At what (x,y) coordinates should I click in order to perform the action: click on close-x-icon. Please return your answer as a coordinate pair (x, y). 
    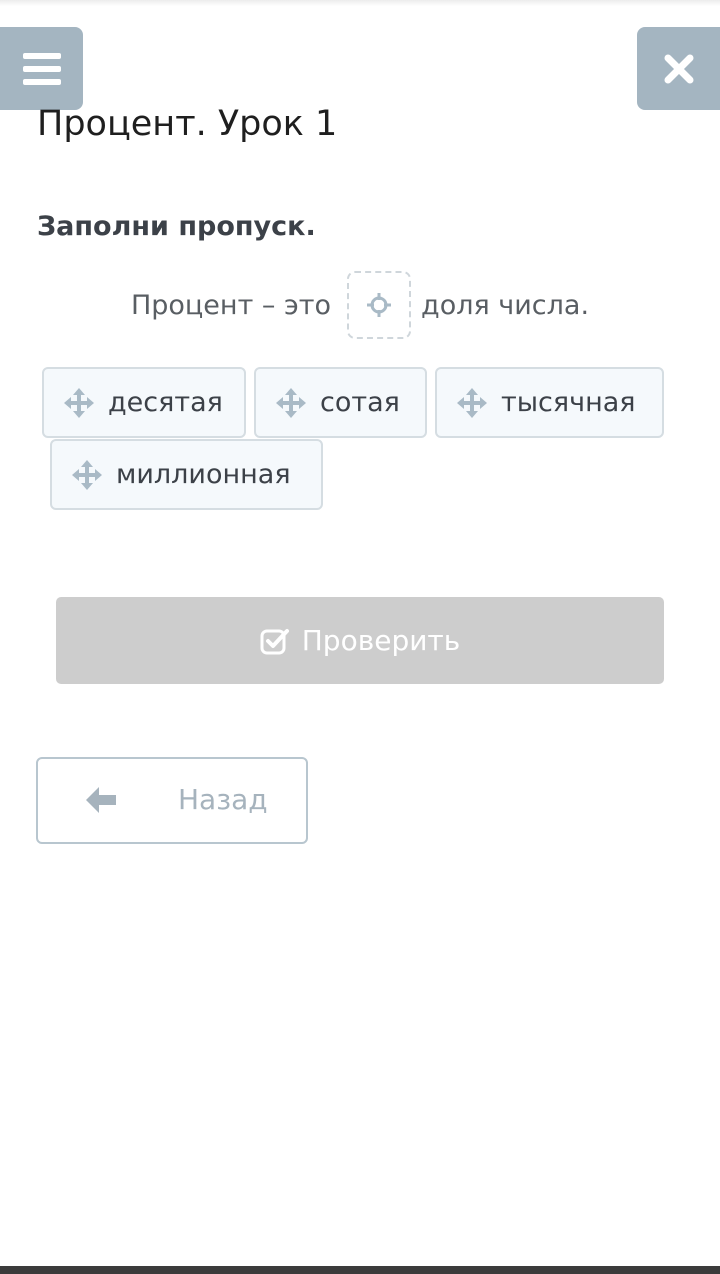
    Looking at the image, I should click on (678, 68).